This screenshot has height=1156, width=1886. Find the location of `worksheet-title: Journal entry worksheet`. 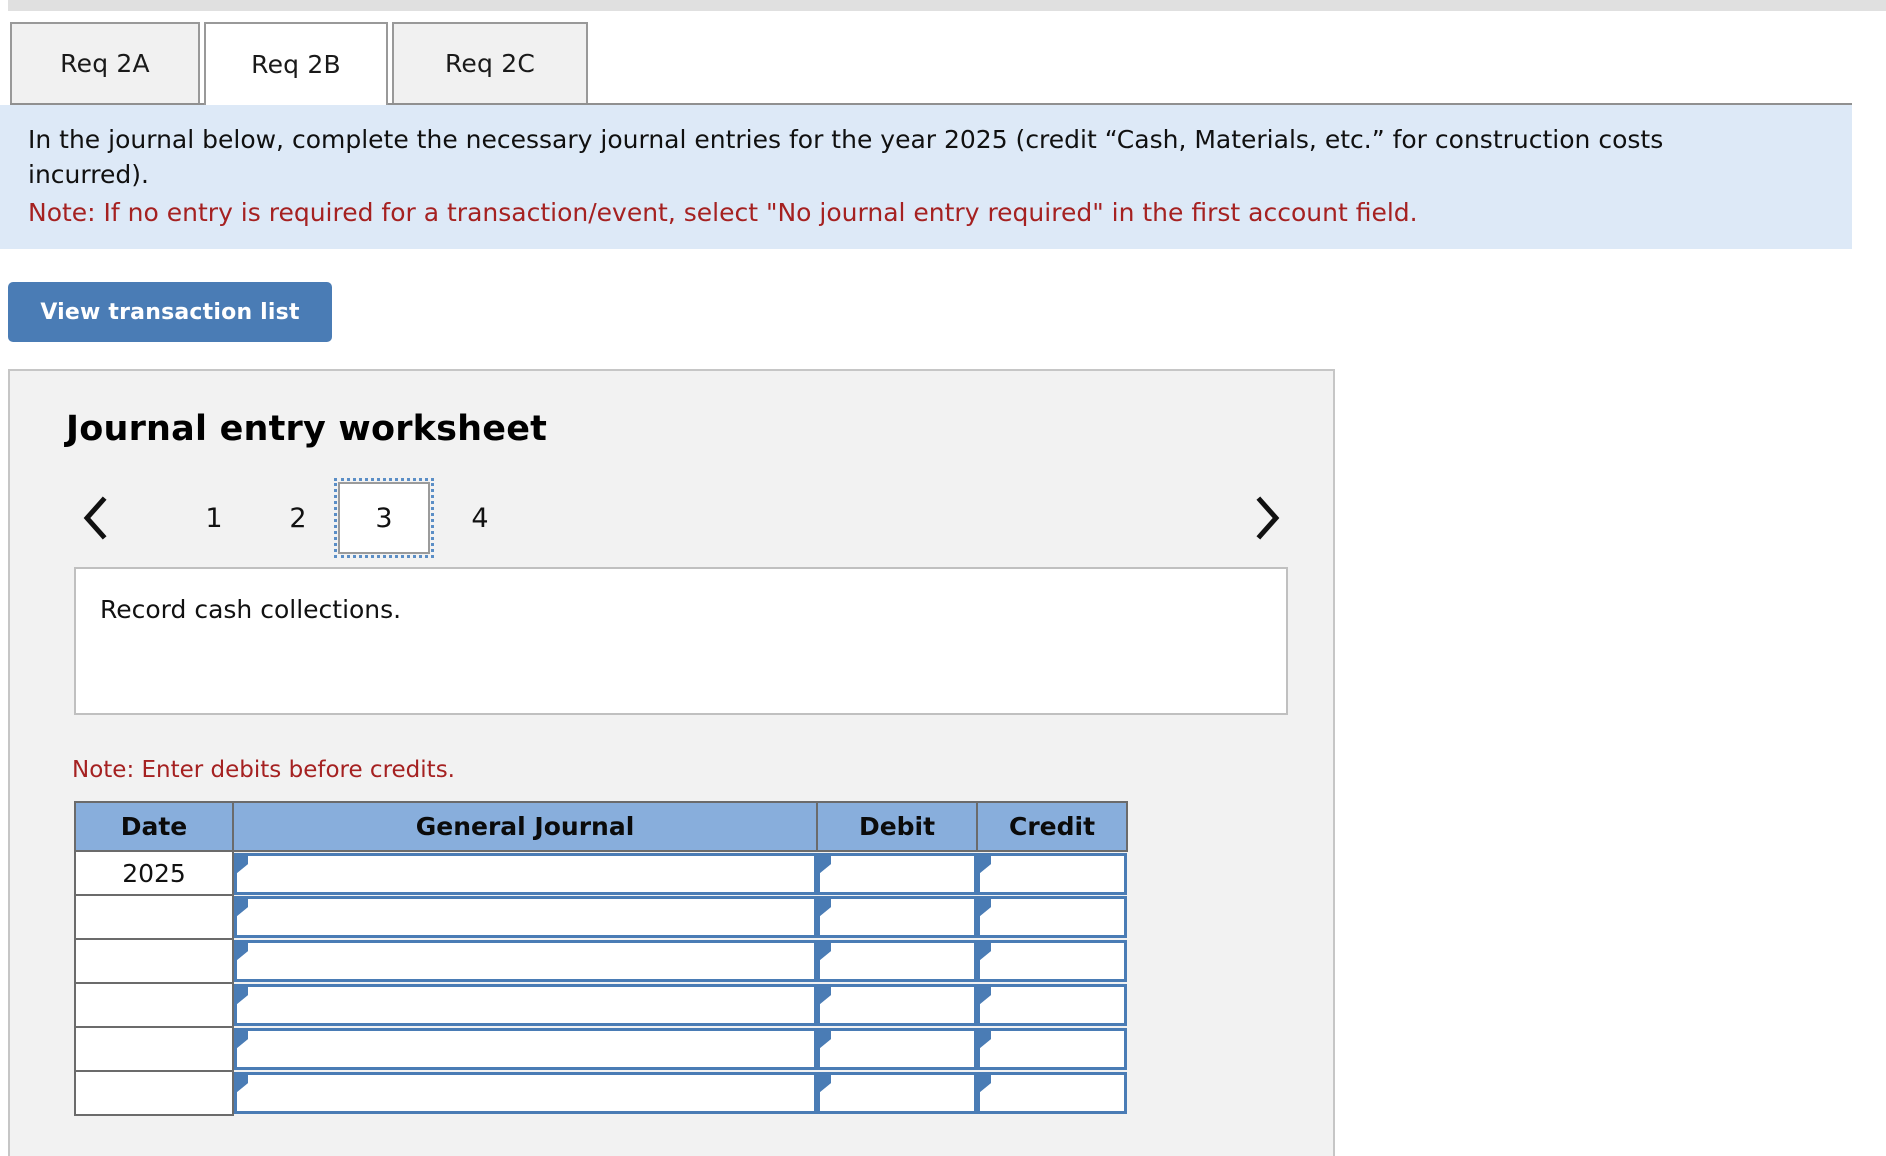

worksheet-title: Journal entry worksheet is located at coordinates (307, 429).